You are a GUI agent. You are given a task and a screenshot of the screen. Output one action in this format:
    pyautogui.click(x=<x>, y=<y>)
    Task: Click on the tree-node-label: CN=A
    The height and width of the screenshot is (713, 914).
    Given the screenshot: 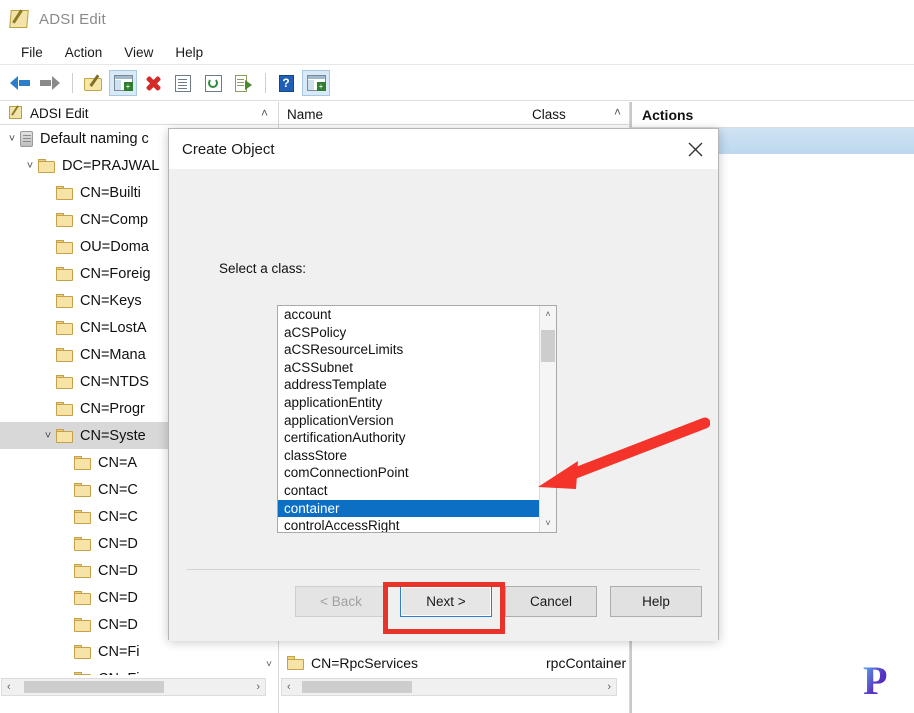 What is the action you would take?
    pyautogui.click(x=118, y=462)
    